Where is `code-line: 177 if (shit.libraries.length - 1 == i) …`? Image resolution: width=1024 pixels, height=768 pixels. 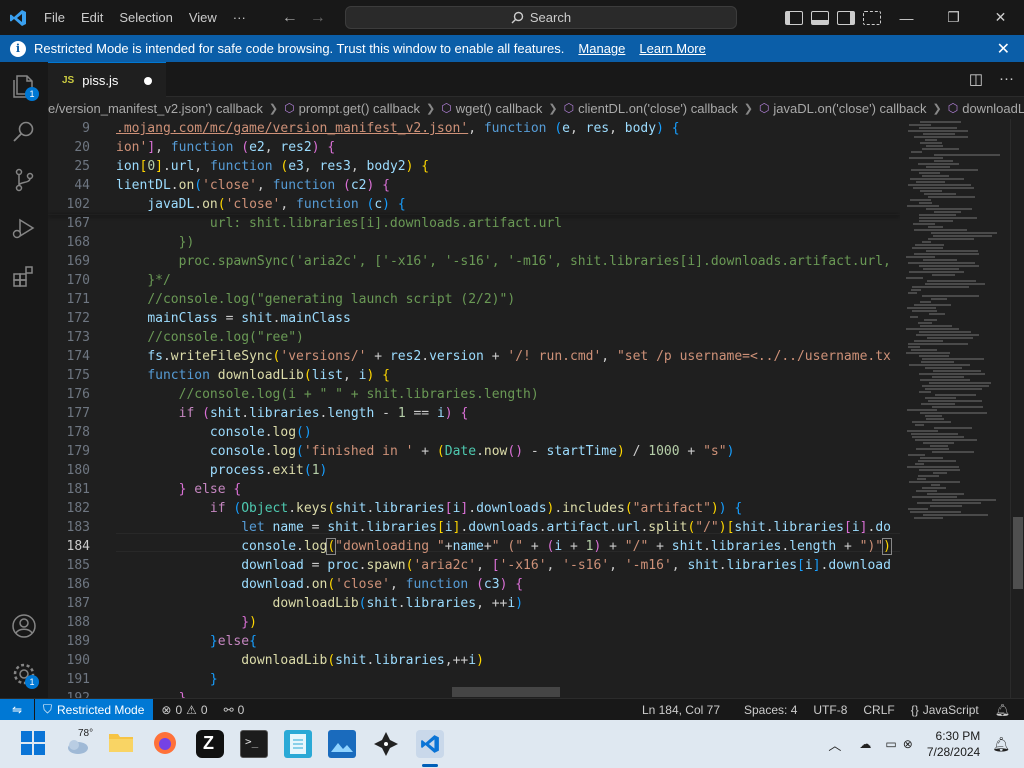
code-line: 177 if (shit.libraries.length - 1 == i) … is located at coordinates (474, 413).